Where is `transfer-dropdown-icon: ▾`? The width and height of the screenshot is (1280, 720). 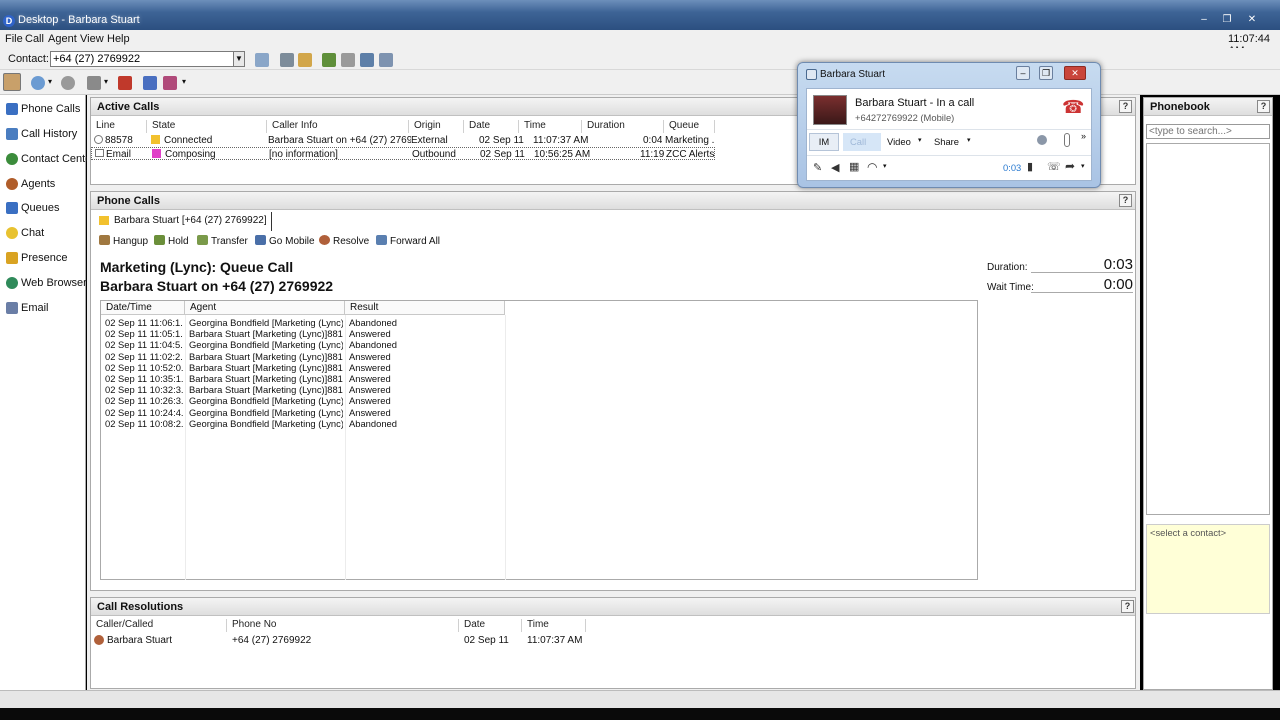 transfer-dropdown-icon: ▾ is located at coordinates (1083, 166).